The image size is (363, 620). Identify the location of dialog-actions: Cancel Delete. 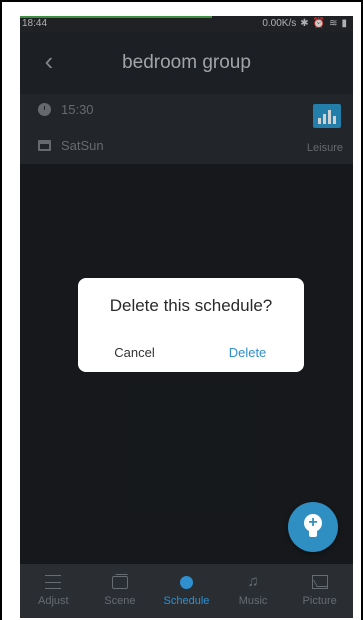
(191, 353).